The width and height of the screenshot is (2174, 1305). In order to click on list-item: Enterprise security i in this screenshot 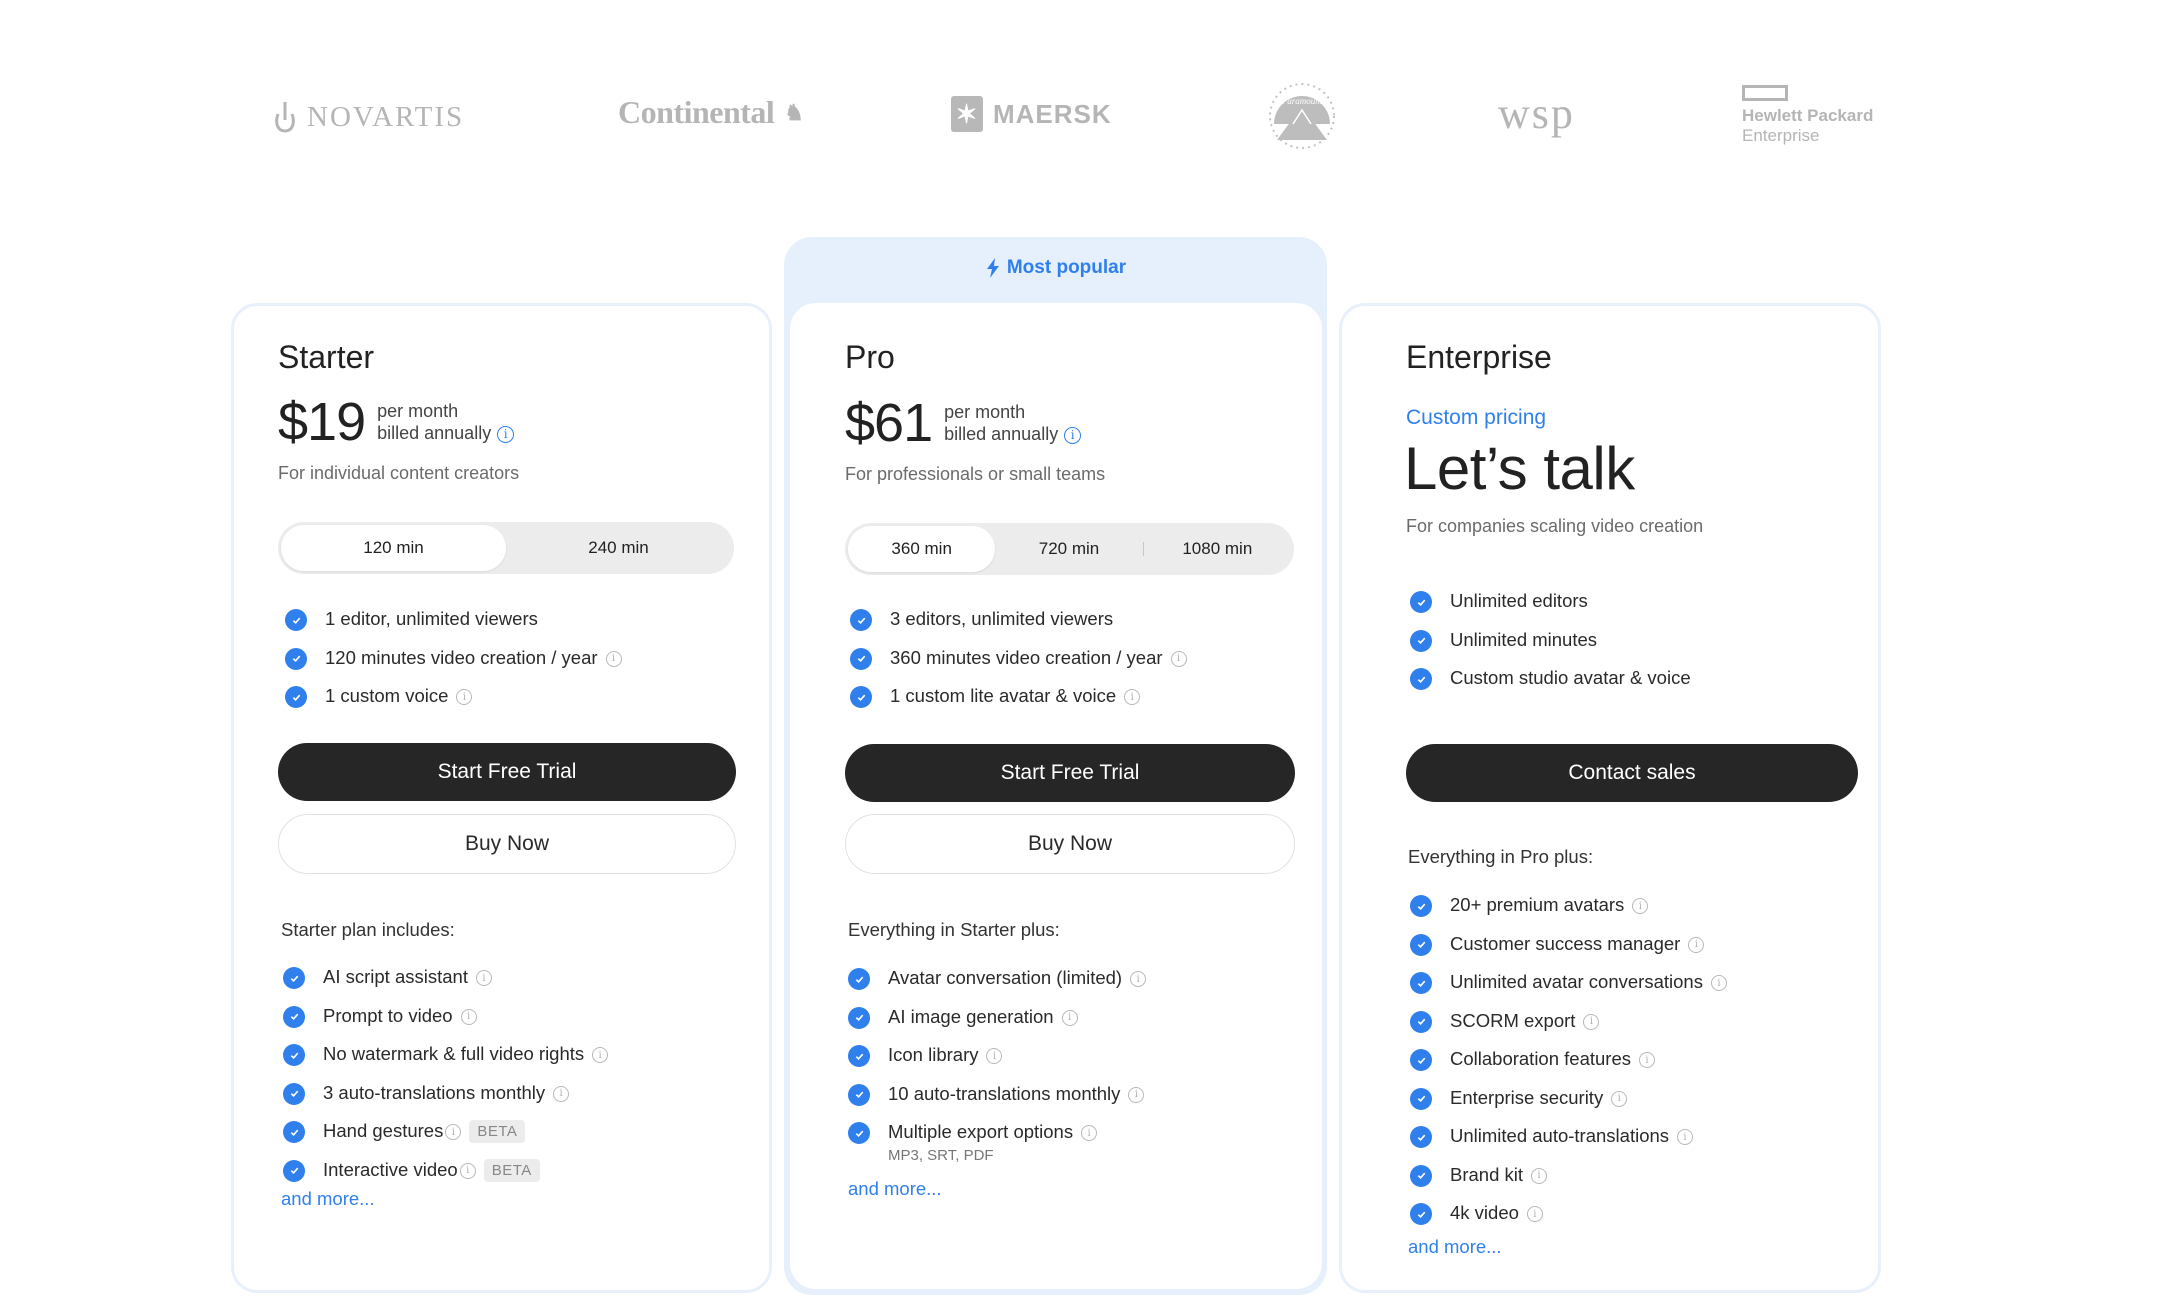, I will do `click(1568, 1106)`.